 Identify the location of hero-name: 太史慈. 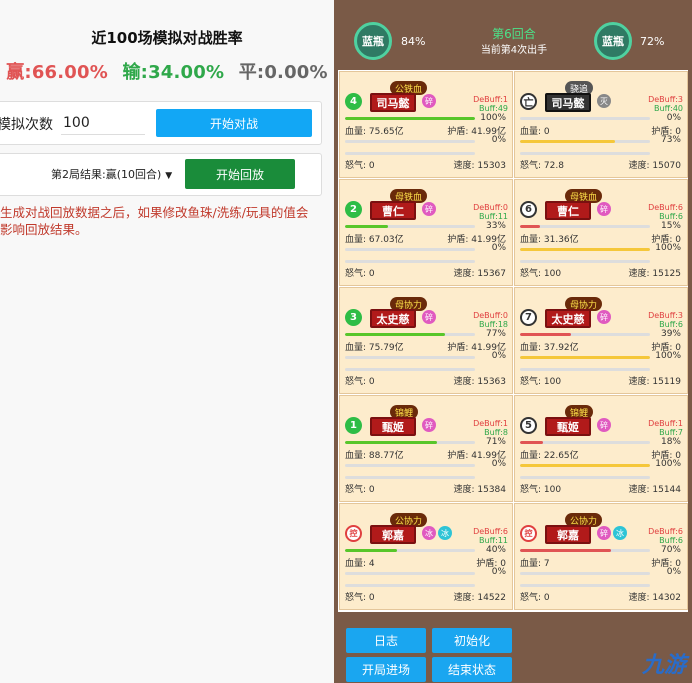
(393, 318).